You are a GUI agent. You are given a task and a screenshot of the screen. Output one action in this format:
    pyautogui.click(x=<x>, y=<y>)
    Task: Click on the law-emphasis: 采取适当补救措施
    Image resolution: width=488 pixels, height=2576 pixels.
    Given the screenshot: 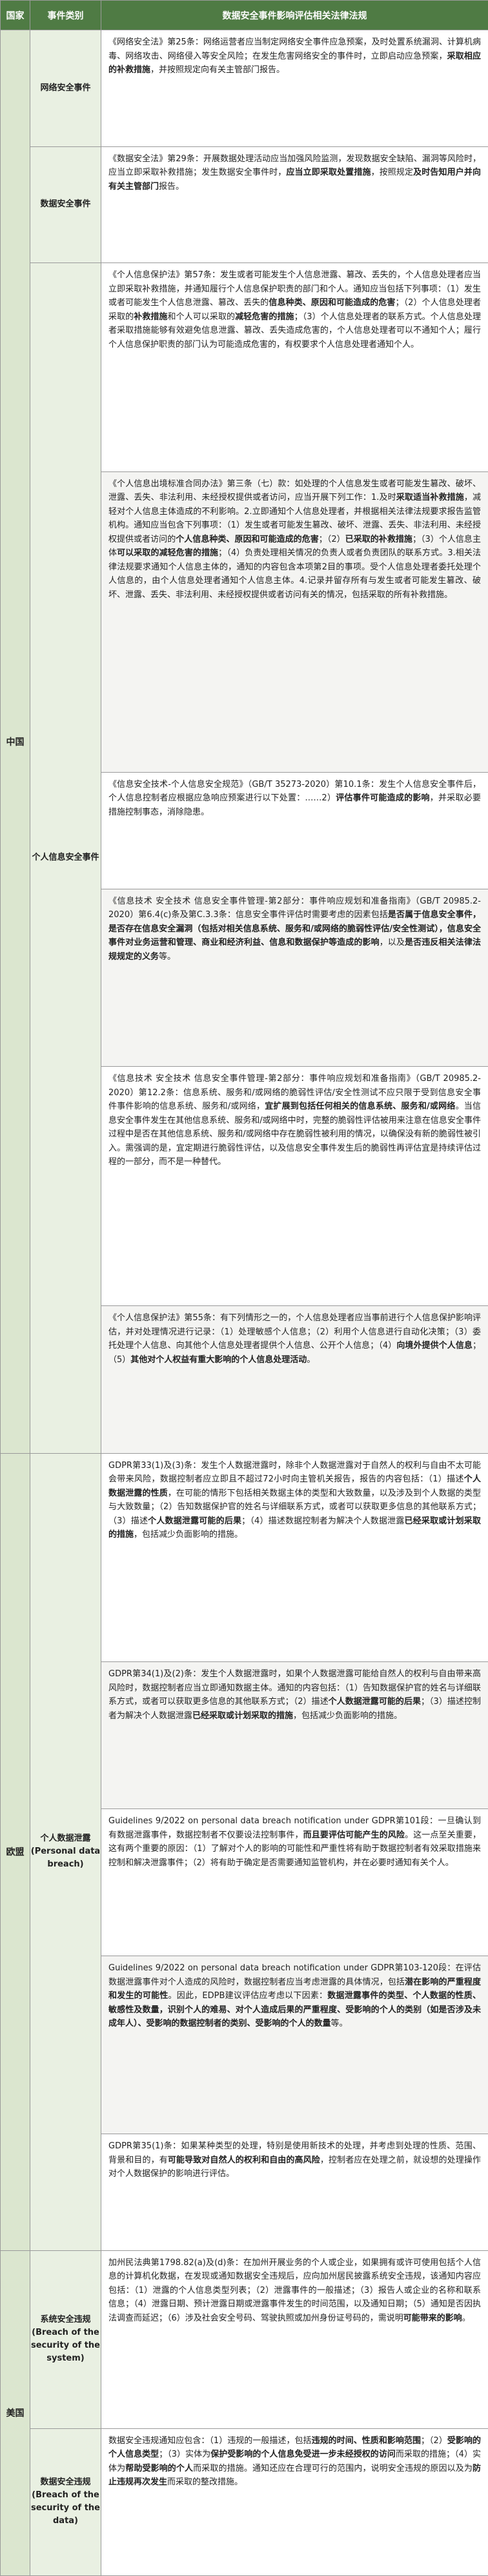 What is the action you would take?
    pyautogui.click(x=430, y=498)
    